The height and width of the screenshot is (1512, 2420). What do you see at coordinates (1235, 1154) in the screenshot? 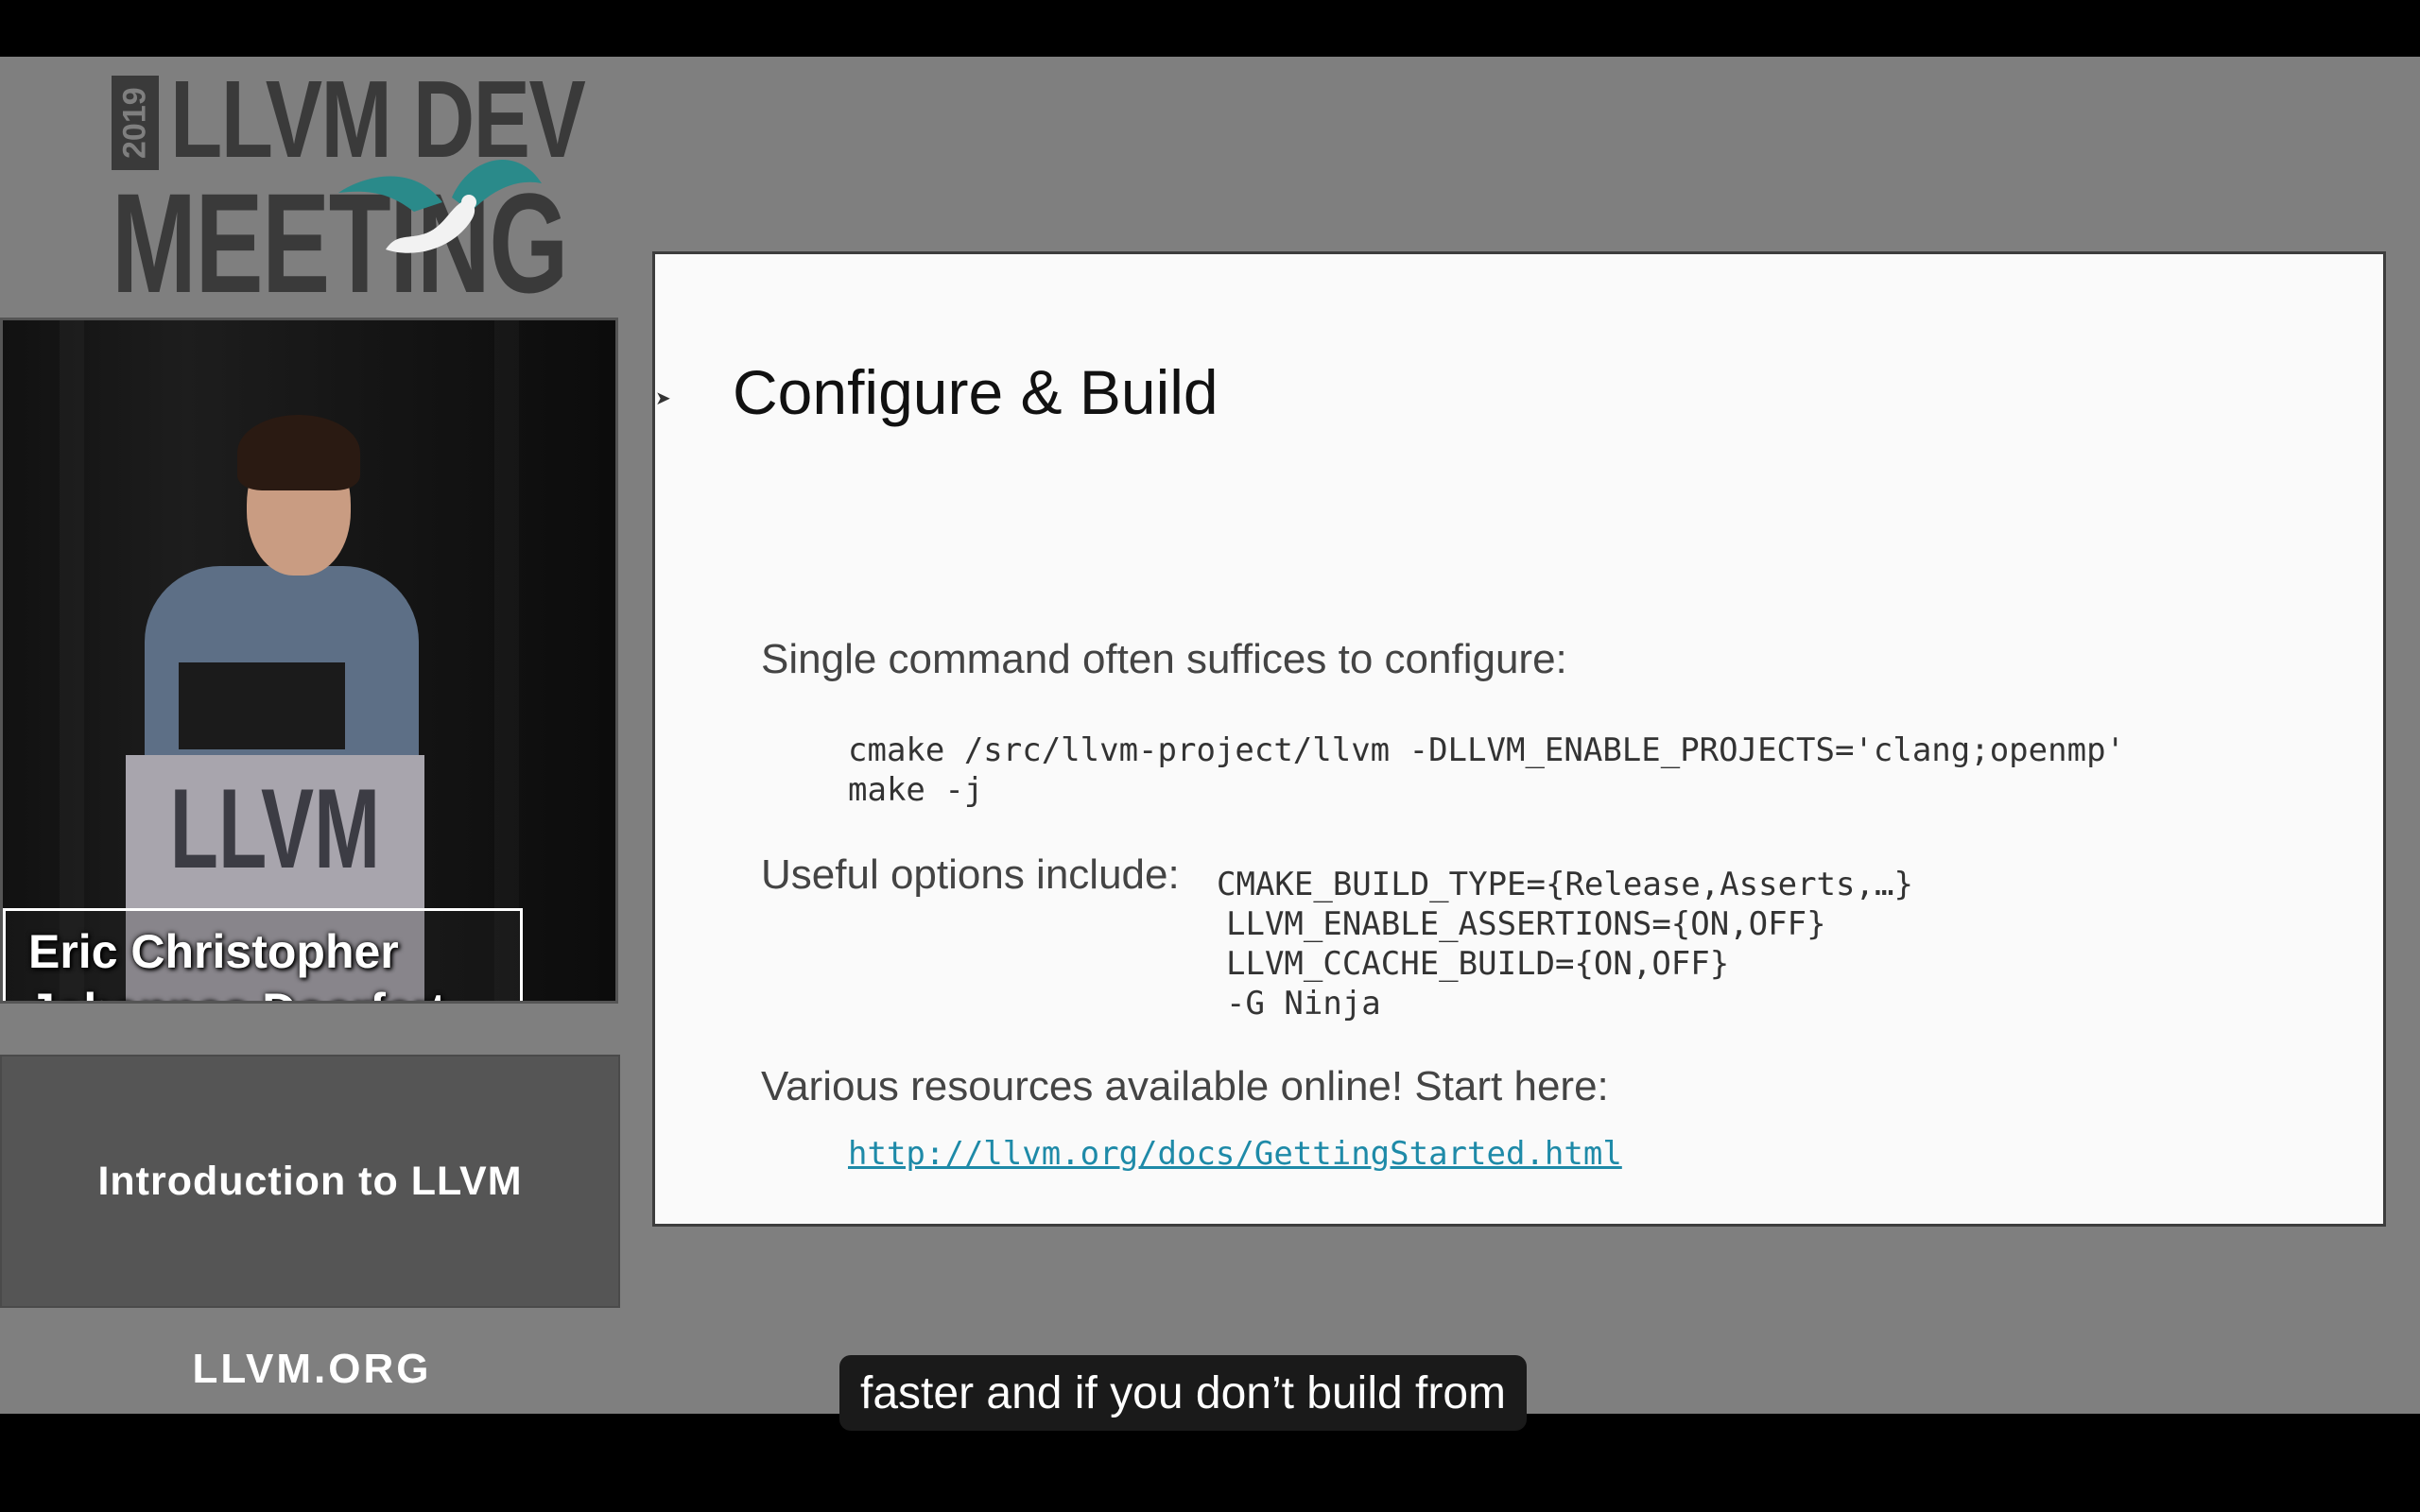
I see `getting-started-link: http://llvm.org/docs/GettingStarted.html` at bounding box center [1235, 1154].